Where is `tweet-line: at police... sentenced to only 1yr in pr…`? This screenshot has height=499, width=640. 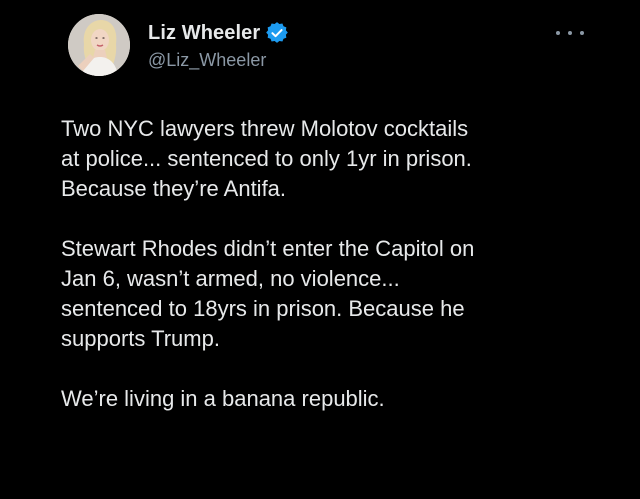 tweet-line: at police... sentenced to only 1yr in pr… is located at coordinates (266, 158).